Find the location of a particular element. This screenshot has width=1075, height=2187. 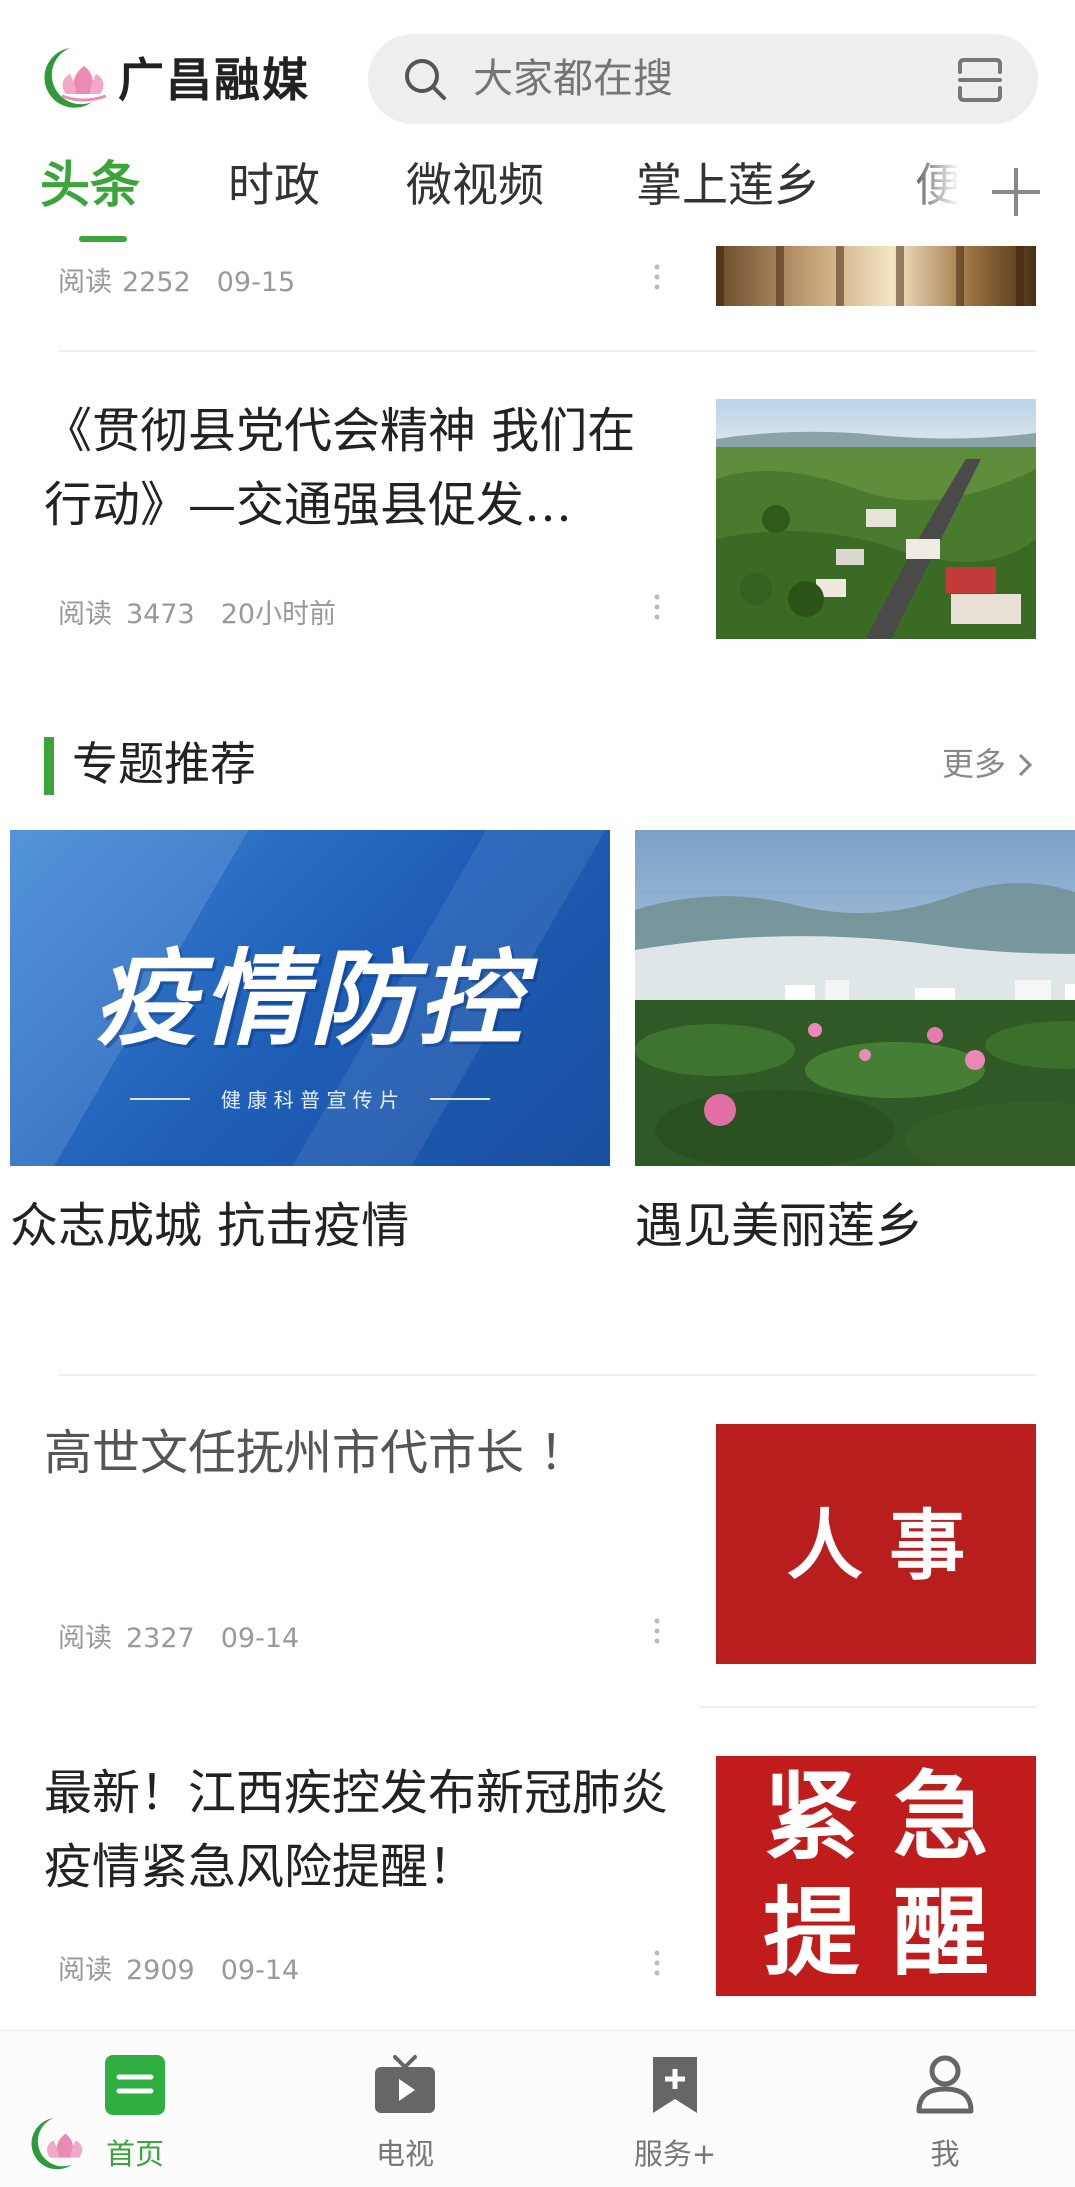

home-list-icon is located at coordinates (135, 2085).